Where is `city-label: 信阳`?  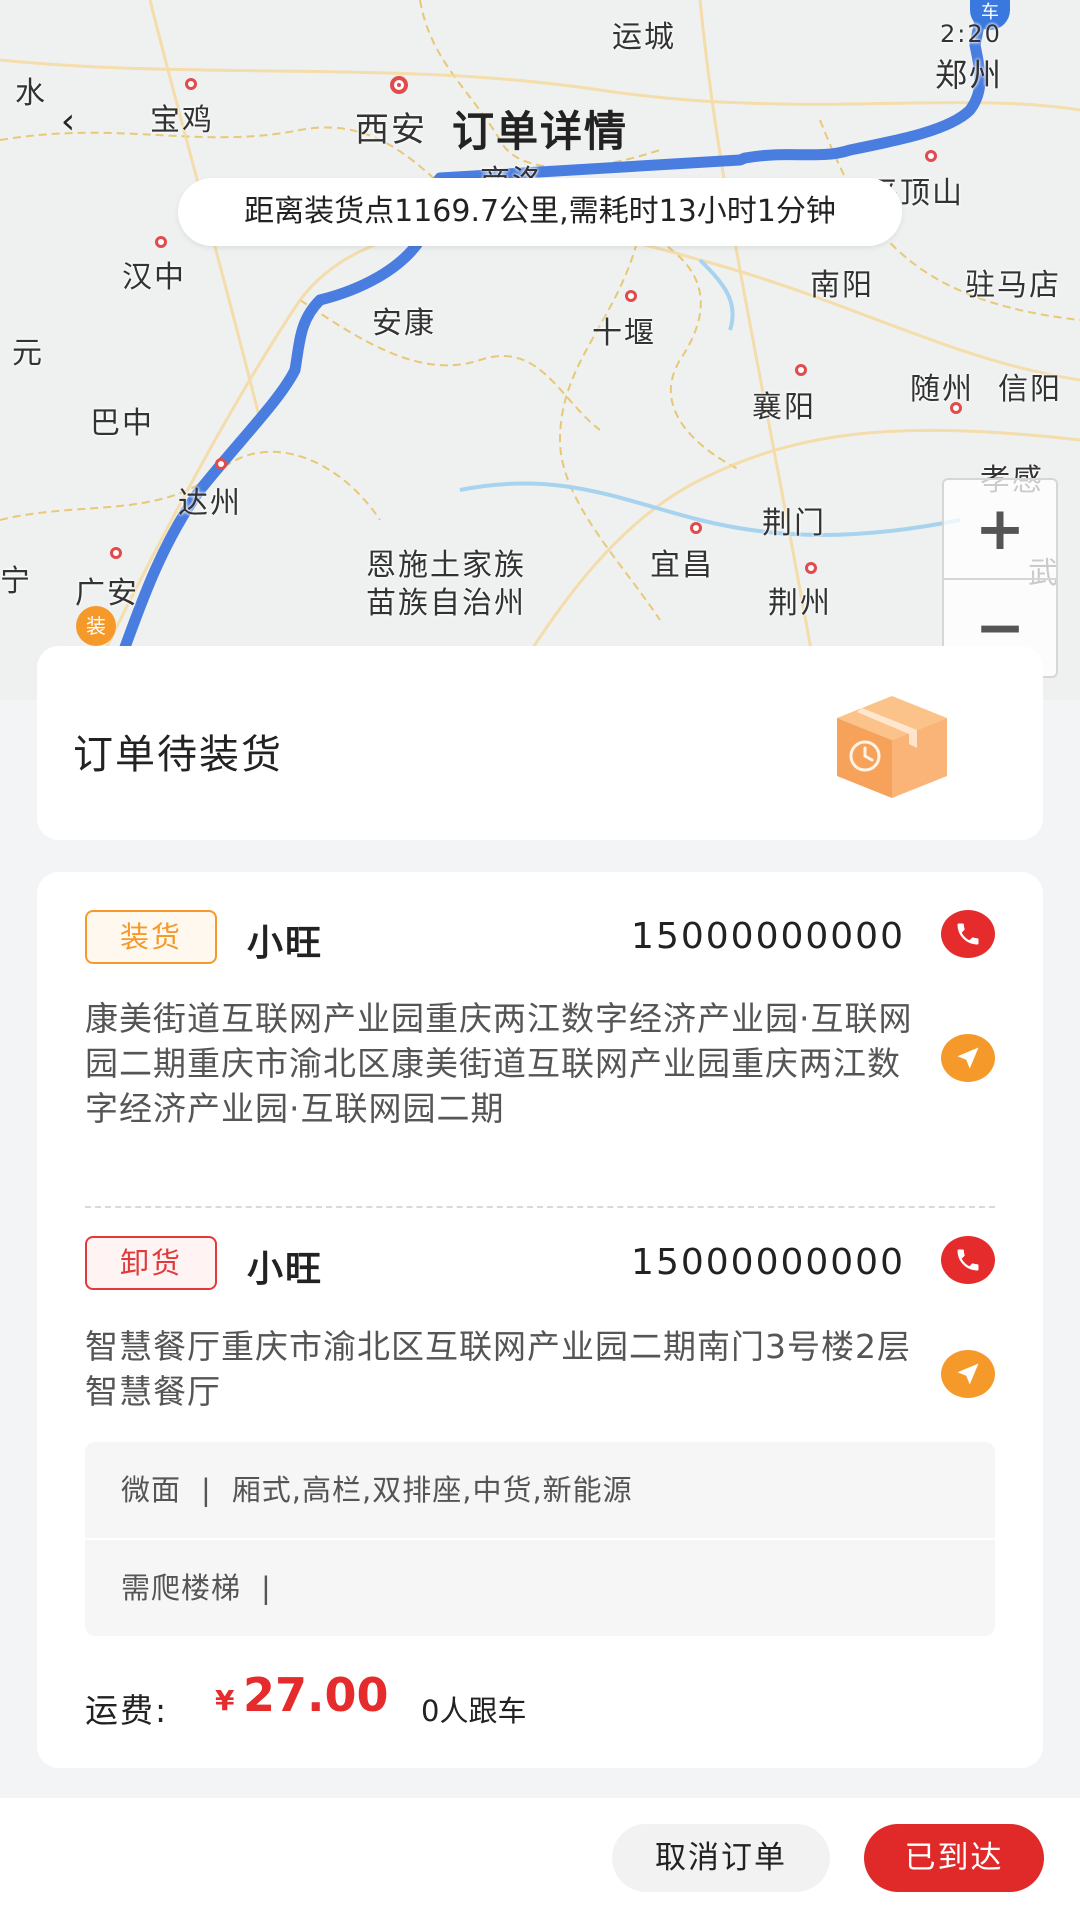 city-label: 信阳 is located at coordinates (1030, 389).